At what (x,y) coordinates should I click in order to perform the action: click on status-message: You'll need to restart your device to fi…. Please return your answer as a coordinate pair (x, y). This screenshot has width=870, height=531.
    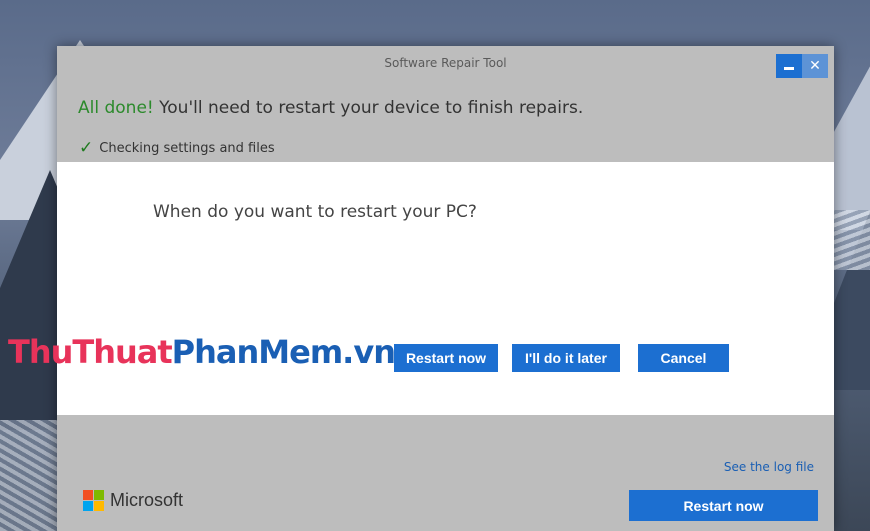
    Looking at the image, I should click on (371, 108).